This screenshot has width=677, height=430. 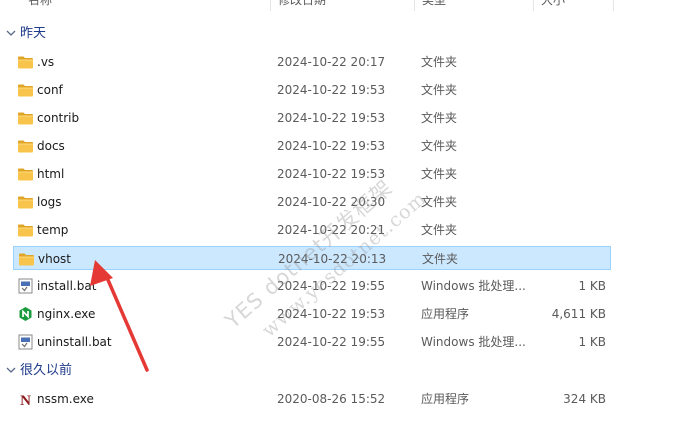 What do you see at coordinates (50, 90) in the screenshot?
I see `file-name: conf` at bounding box center [50, 90].